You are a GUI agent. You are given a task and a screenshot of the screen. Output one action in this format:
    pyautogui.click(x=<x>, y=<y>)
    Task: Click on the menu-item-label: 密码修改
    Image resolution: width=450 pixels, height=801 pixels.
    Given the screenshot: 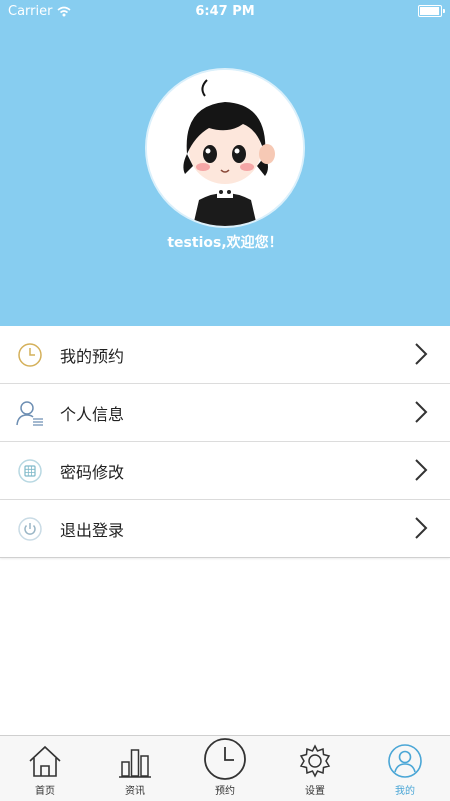 What is the action you would take?
    pyautogui.click(x=92, y=472)
    